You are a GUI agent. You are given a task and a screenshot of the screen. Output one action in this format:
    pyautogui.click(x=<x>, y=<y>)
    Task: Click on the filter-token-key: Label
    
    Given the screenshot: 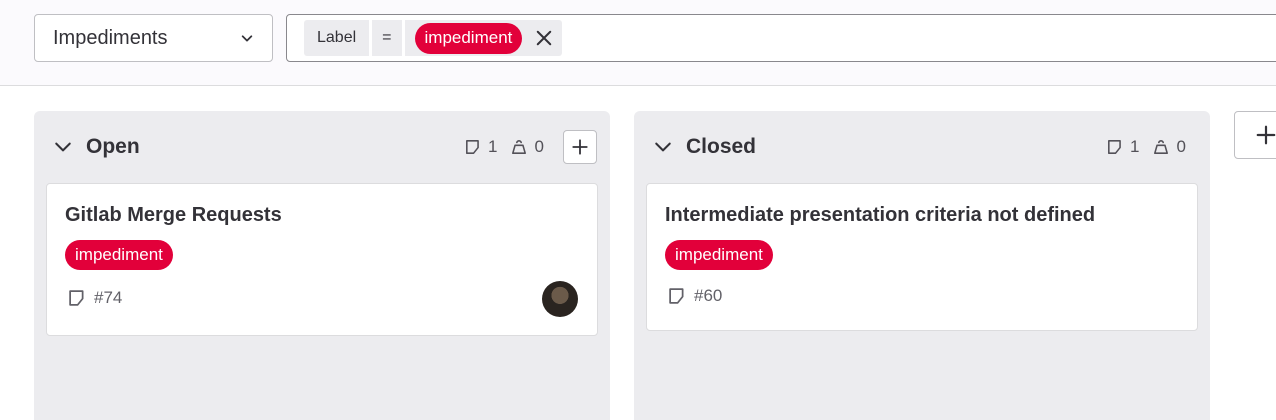 What is the action you would take?
    pyautogui.click(x=337, y=38)
    